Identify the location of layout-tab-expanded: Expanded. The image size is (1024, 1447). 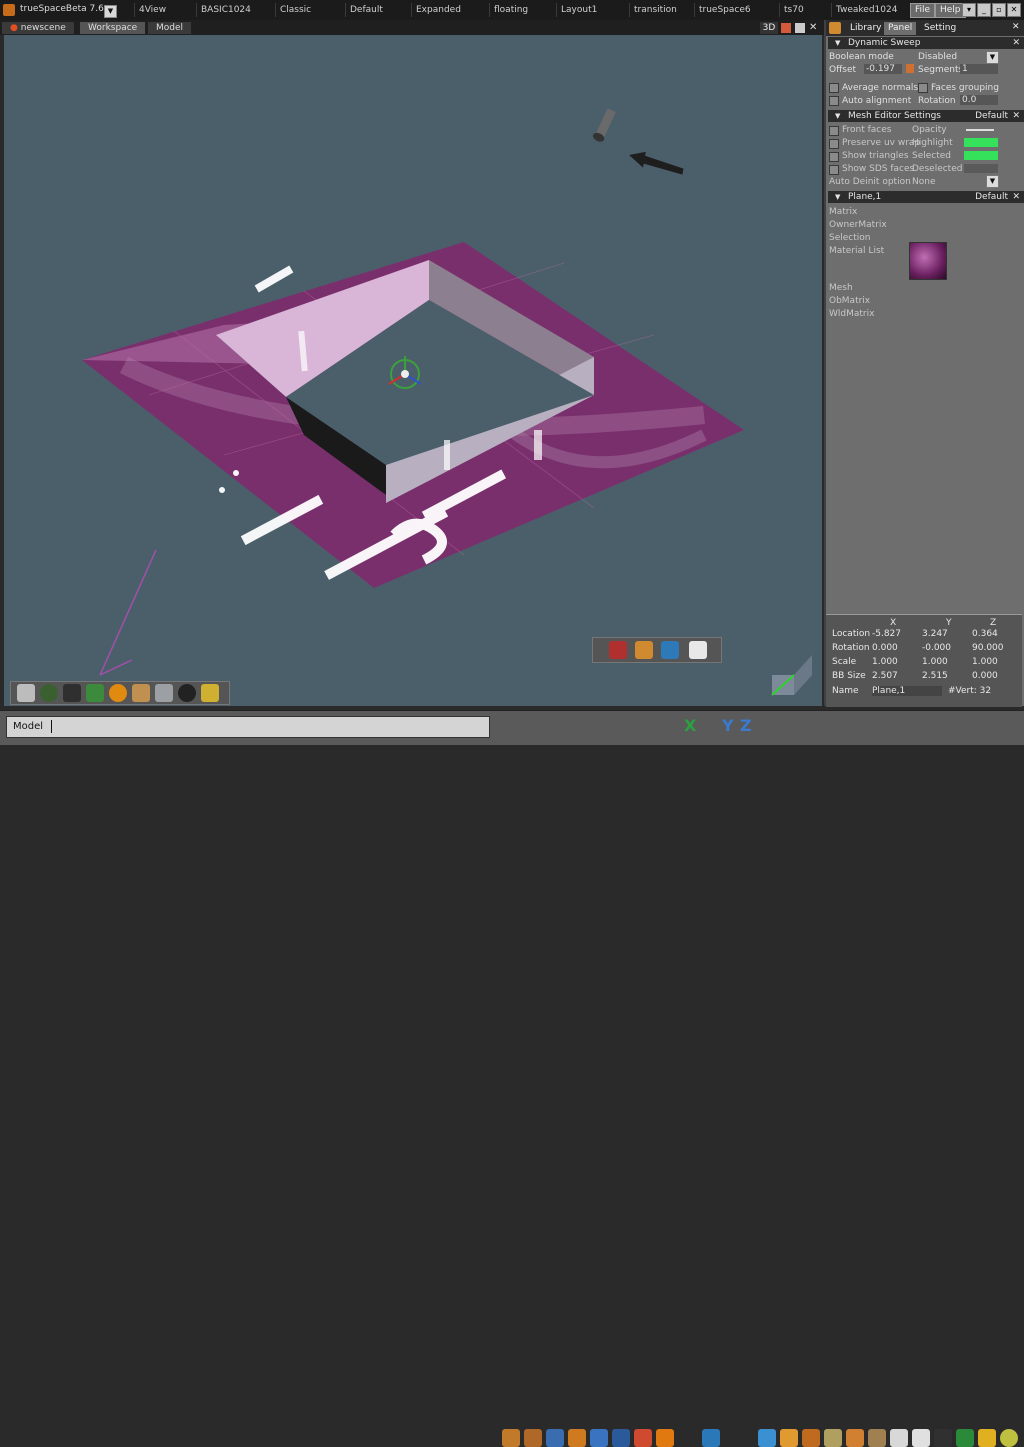
(438, 10).